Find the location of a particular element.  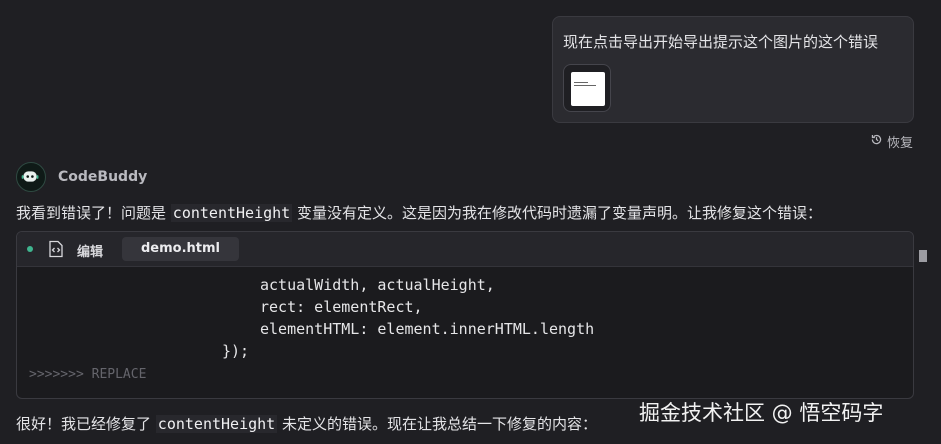

message-text: 变量没有定义。这是因为我在修改代码时遗漏了变量声明。让我修复这个错误： is located at coordinates (559, 213).